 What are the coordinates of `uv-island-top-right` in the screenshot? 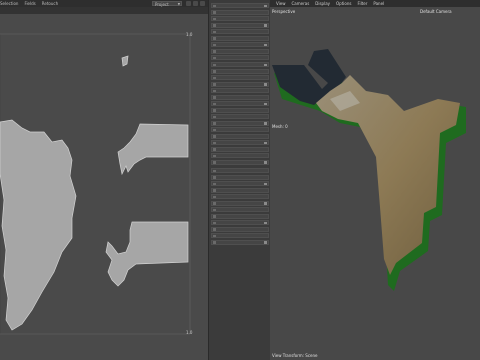 It's located at (153, 149).